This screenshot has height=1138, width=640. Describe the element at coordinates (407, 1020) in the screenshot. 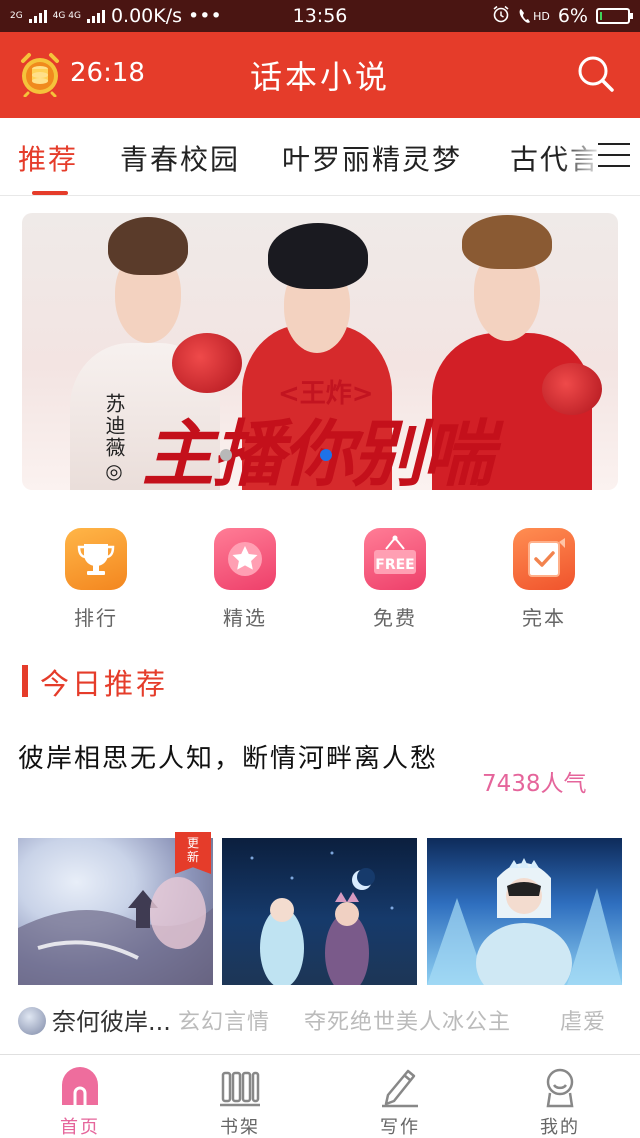

I see `story-tag: 夺死绝世美人冰公主` at that location.